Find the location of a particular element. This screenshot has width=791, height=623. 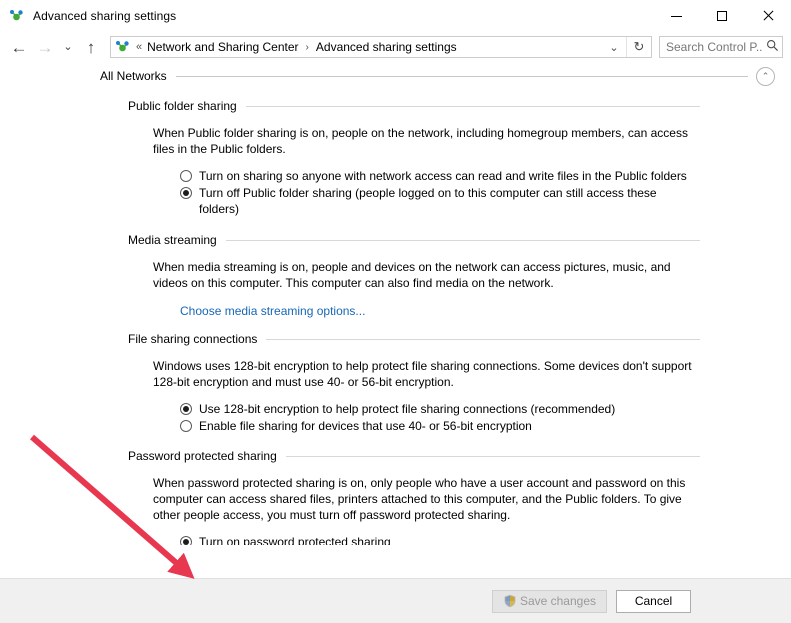

section-header: File sharing connections is located at coordinates (395, 339).